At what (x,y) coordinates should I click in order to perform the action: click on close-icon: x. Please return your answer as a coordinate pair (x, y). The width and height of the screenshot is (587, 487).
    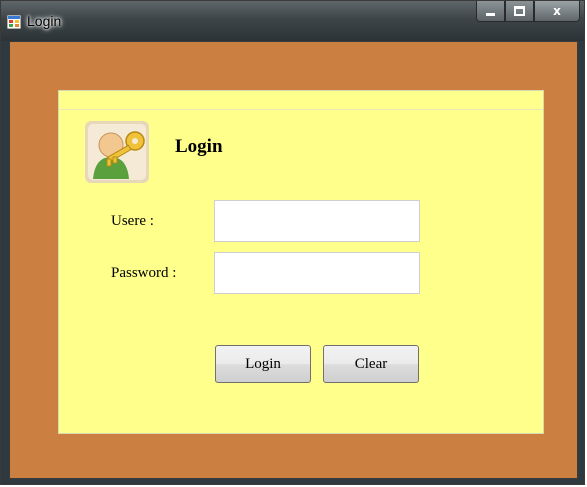
    Looking at the image, I should click on (557, 11).